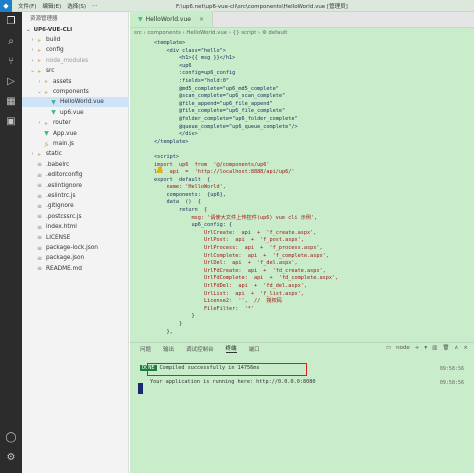 The image size is (474, 473). What do you see at coordinates (62, 123) in the screenshot?
I see `tree-item-label: router` at bounding box center [62, 123].